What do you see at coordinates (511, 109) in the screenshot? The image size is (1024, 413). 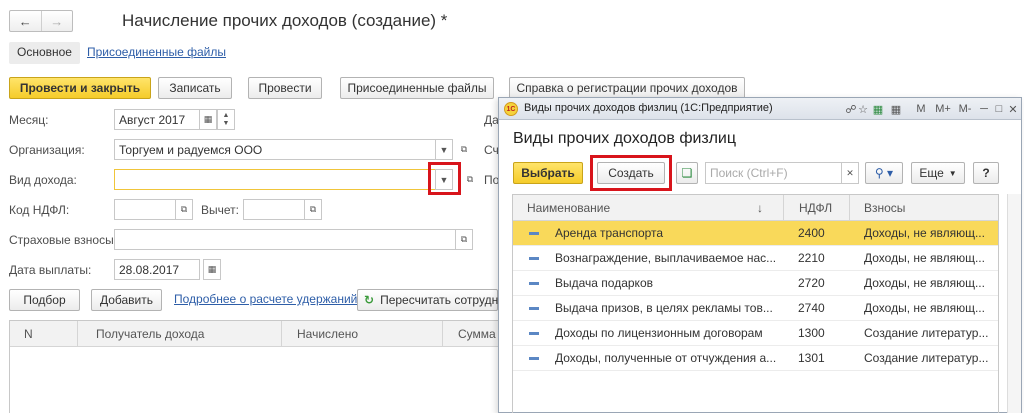 I see `app-logo-icon: 1С` at bounding box center [511, 109].